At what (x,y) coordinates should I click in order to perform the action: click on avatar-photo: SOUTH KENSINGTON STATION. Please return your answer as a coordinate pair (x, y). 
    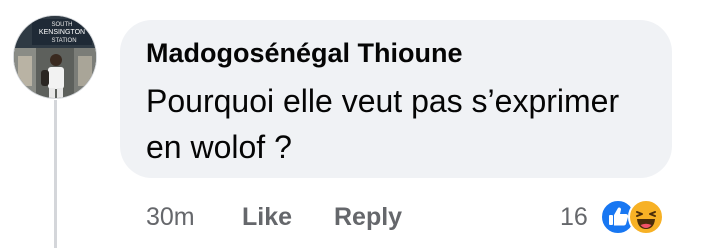
    Looking at the image, I should click on (55, 57).